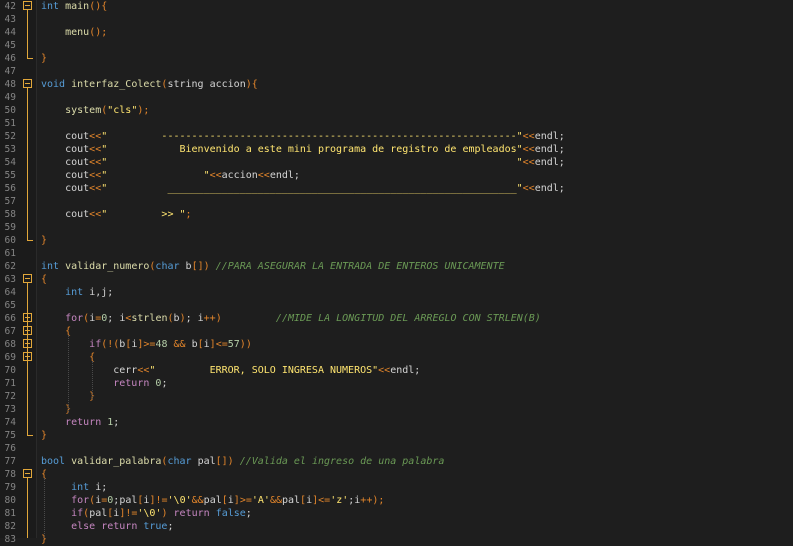  Describe the element at coordinates (77, 292) in the screenshot. I see `code-token: int` at that location.